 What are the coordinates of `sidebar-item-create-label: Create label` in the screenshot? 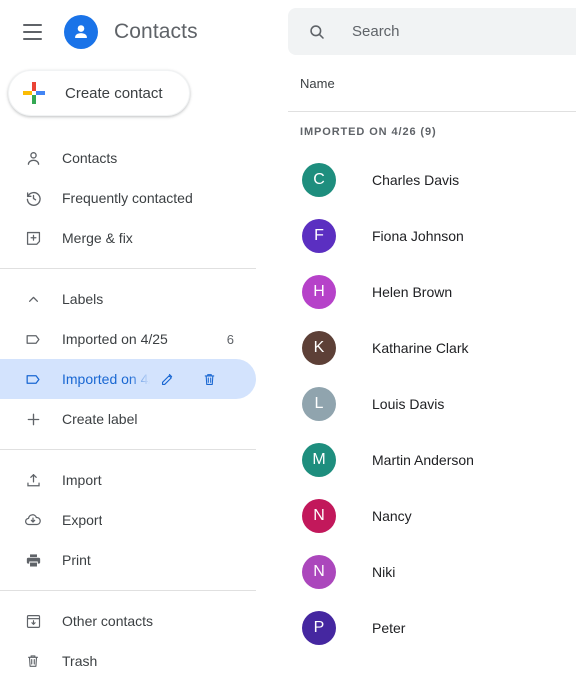 It's located at (128, 419).